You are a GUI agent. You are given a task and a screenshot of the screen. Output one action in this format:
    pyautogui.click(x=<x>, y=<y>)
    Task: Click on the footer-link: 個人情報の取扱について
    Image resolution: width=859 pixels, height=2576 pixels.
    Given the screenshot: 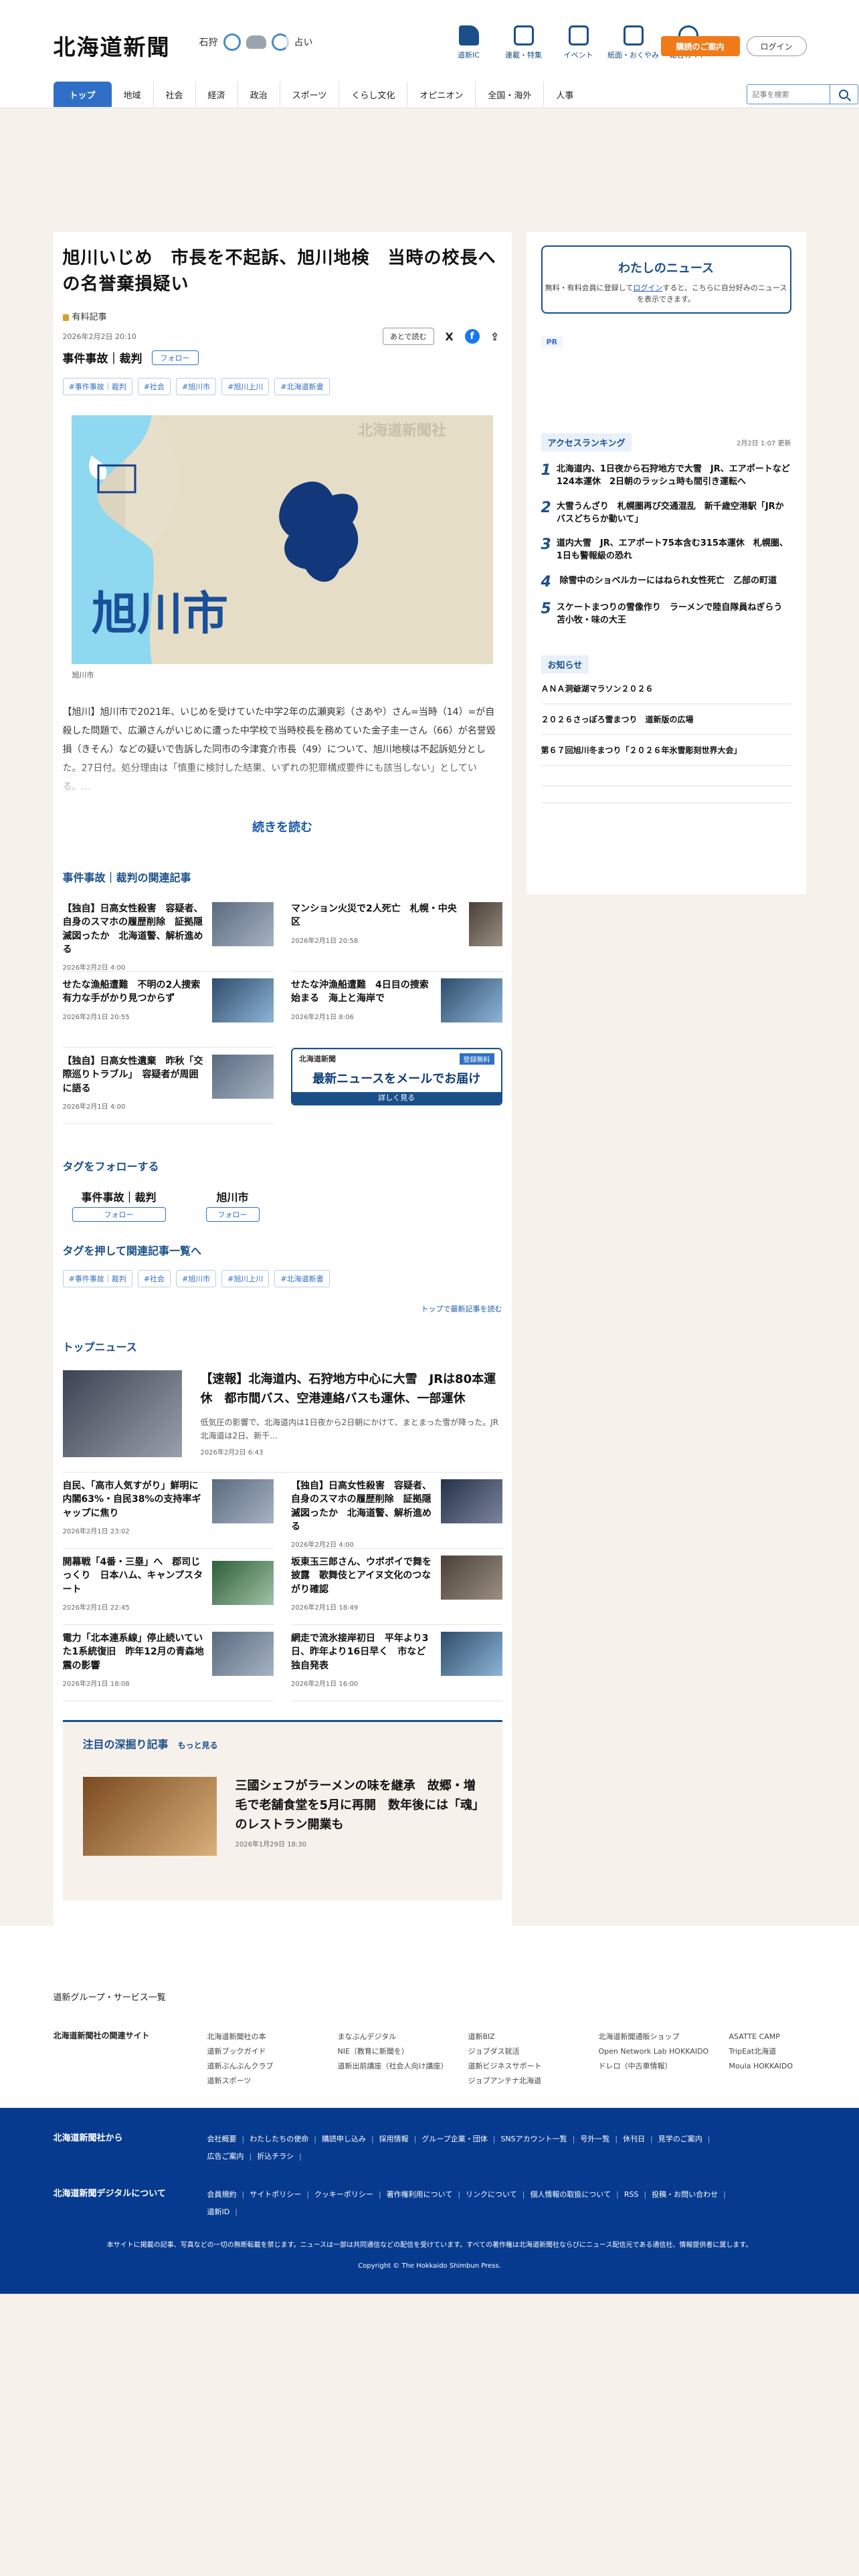 What is the action you would take?
    pyautogui.click(x=574, y=2194)
    